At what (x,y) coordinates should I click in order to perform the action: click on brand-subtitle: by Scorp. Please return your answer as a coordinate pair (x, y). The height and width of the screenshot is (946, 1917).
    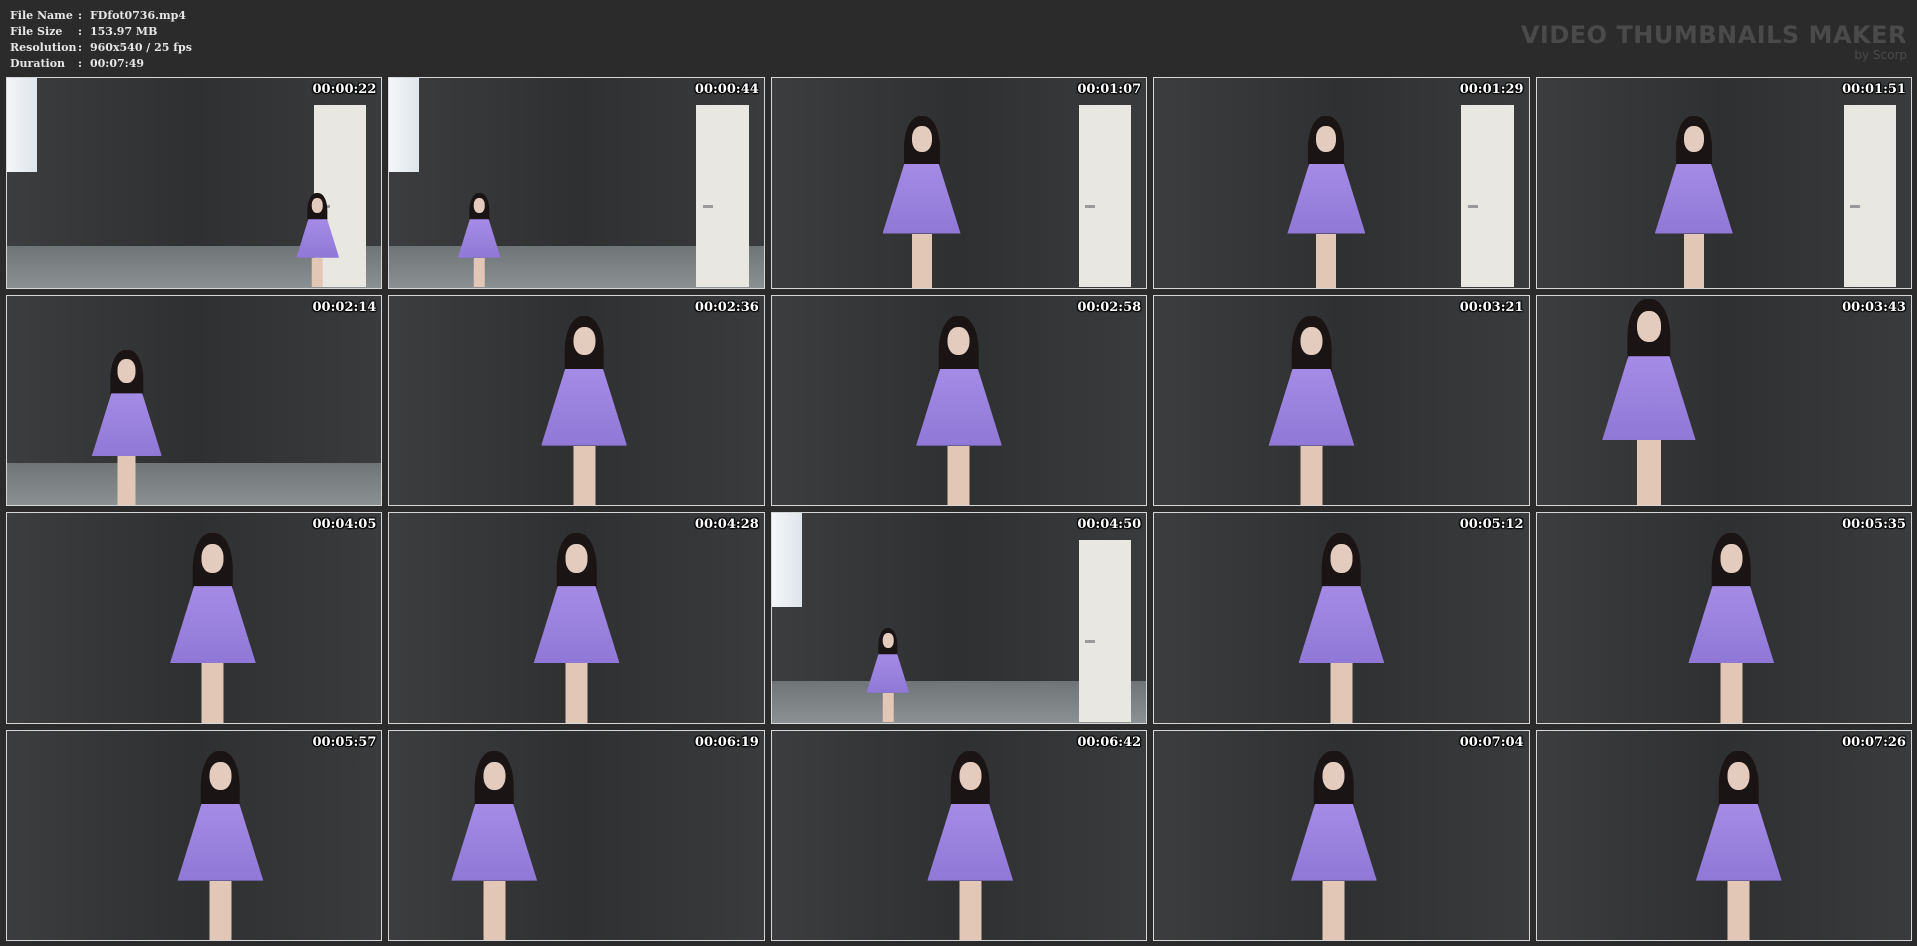
    Looking at the image, I should click on (1880, 55).